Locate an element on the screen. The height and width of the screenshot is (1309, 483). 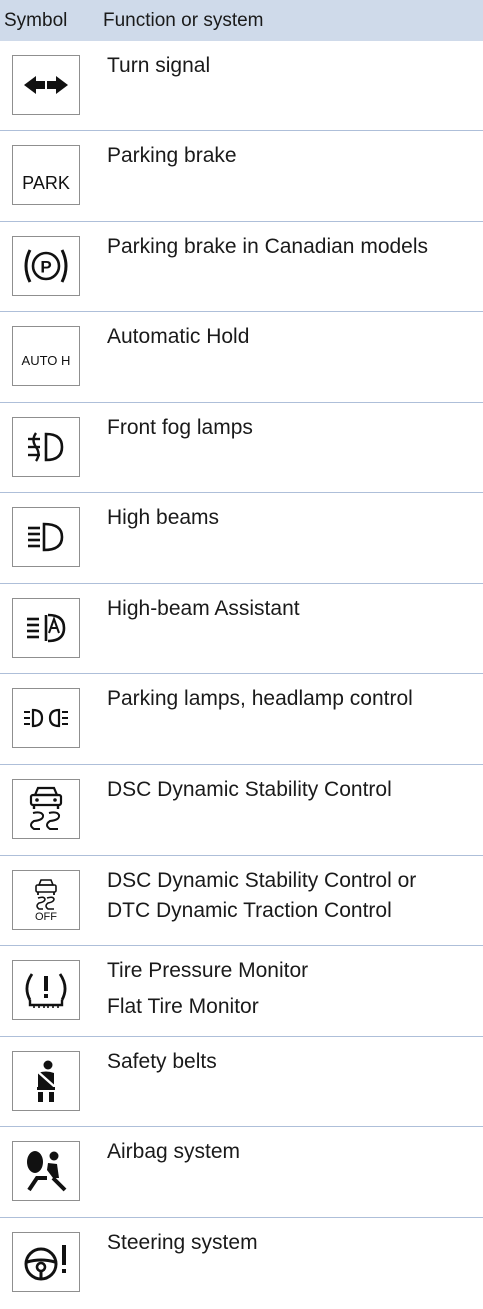
table-row: Airbag system is located at coordinates (241, 1172).